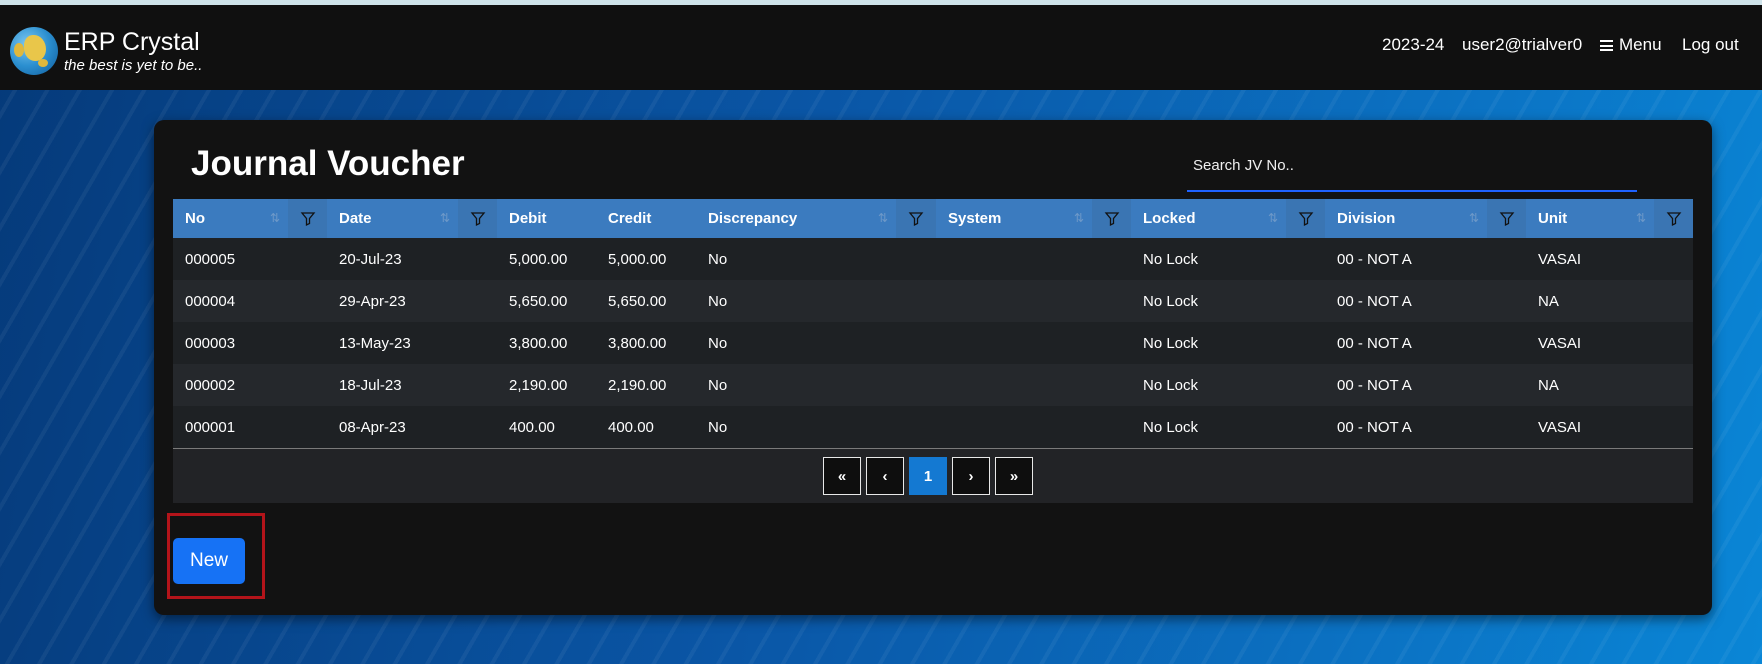 Image resolution: width=1762 pixels, height=664 pixels. What do you see at coordinates (132, 42) in the screenshot?
I see `brand-name: ERP Crystal` at bounding box center [132, 42].